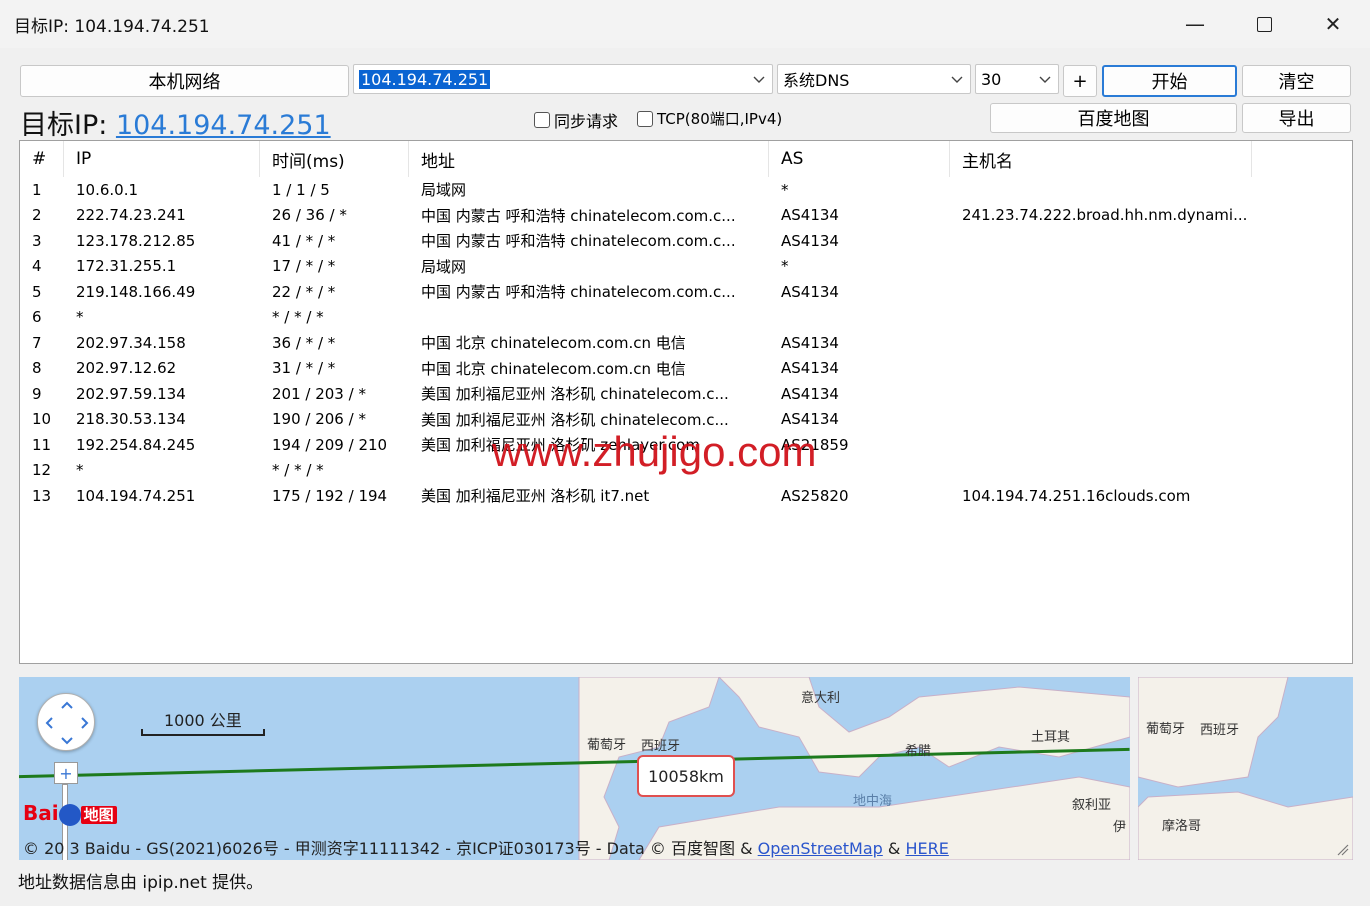 This screenshot has width=1370, height=906. Describe the element at coordinates (304, 291) in the screenshot. I see `cell-time: 22 / * / *` at that location.